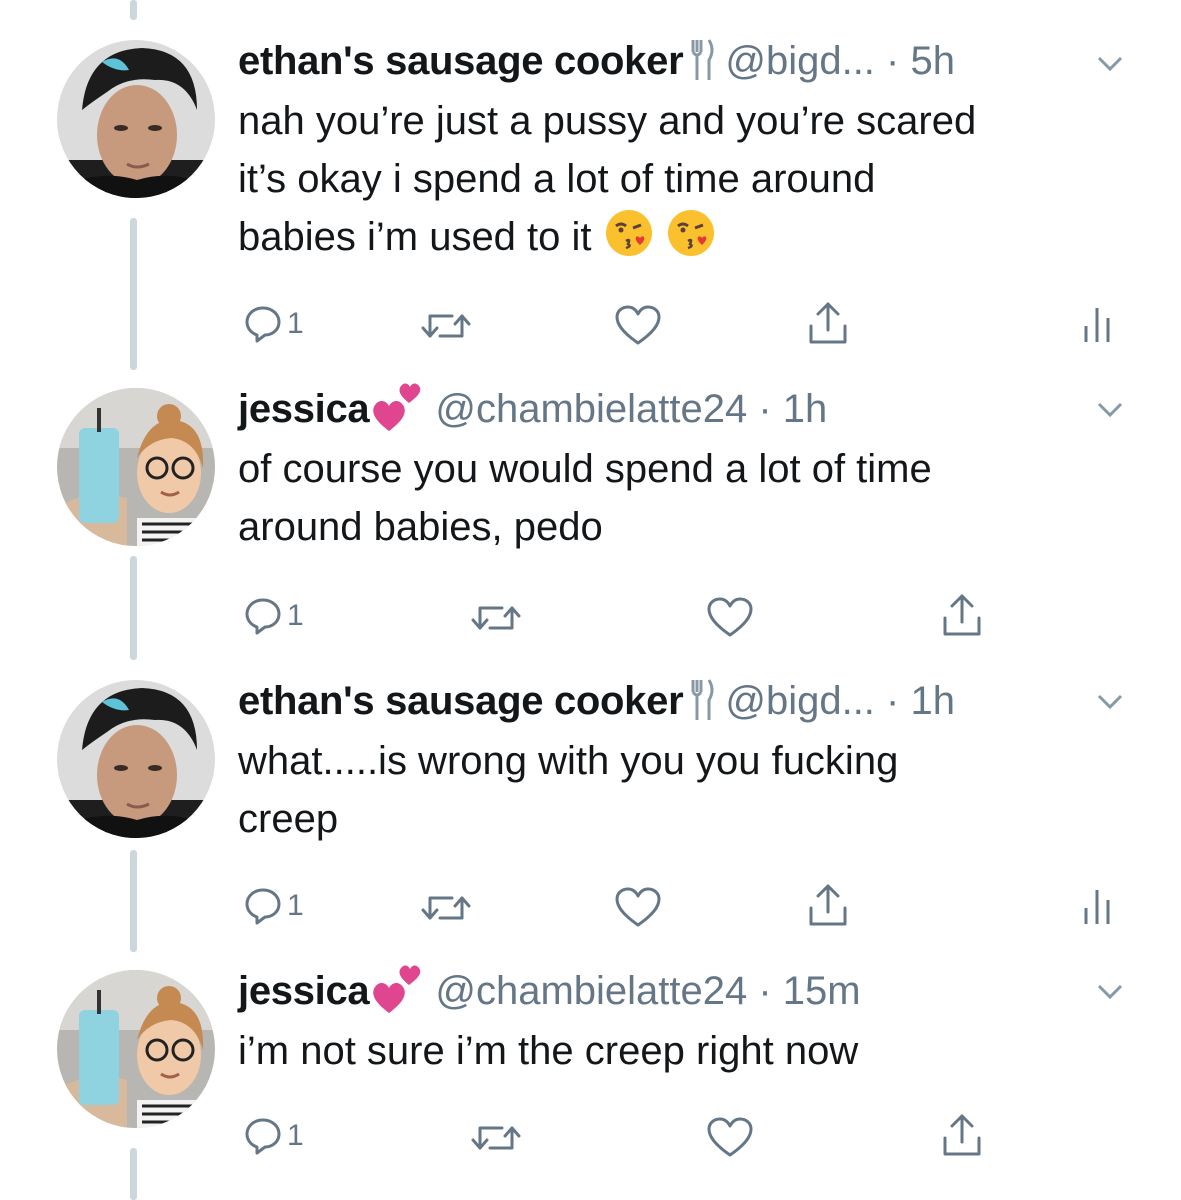 The height and width of the screenshot is (1200, 1181). Describe the element at coordinates (420, 527) in the screenshot. I see `tweet-line: around babies, pedo` at that location.